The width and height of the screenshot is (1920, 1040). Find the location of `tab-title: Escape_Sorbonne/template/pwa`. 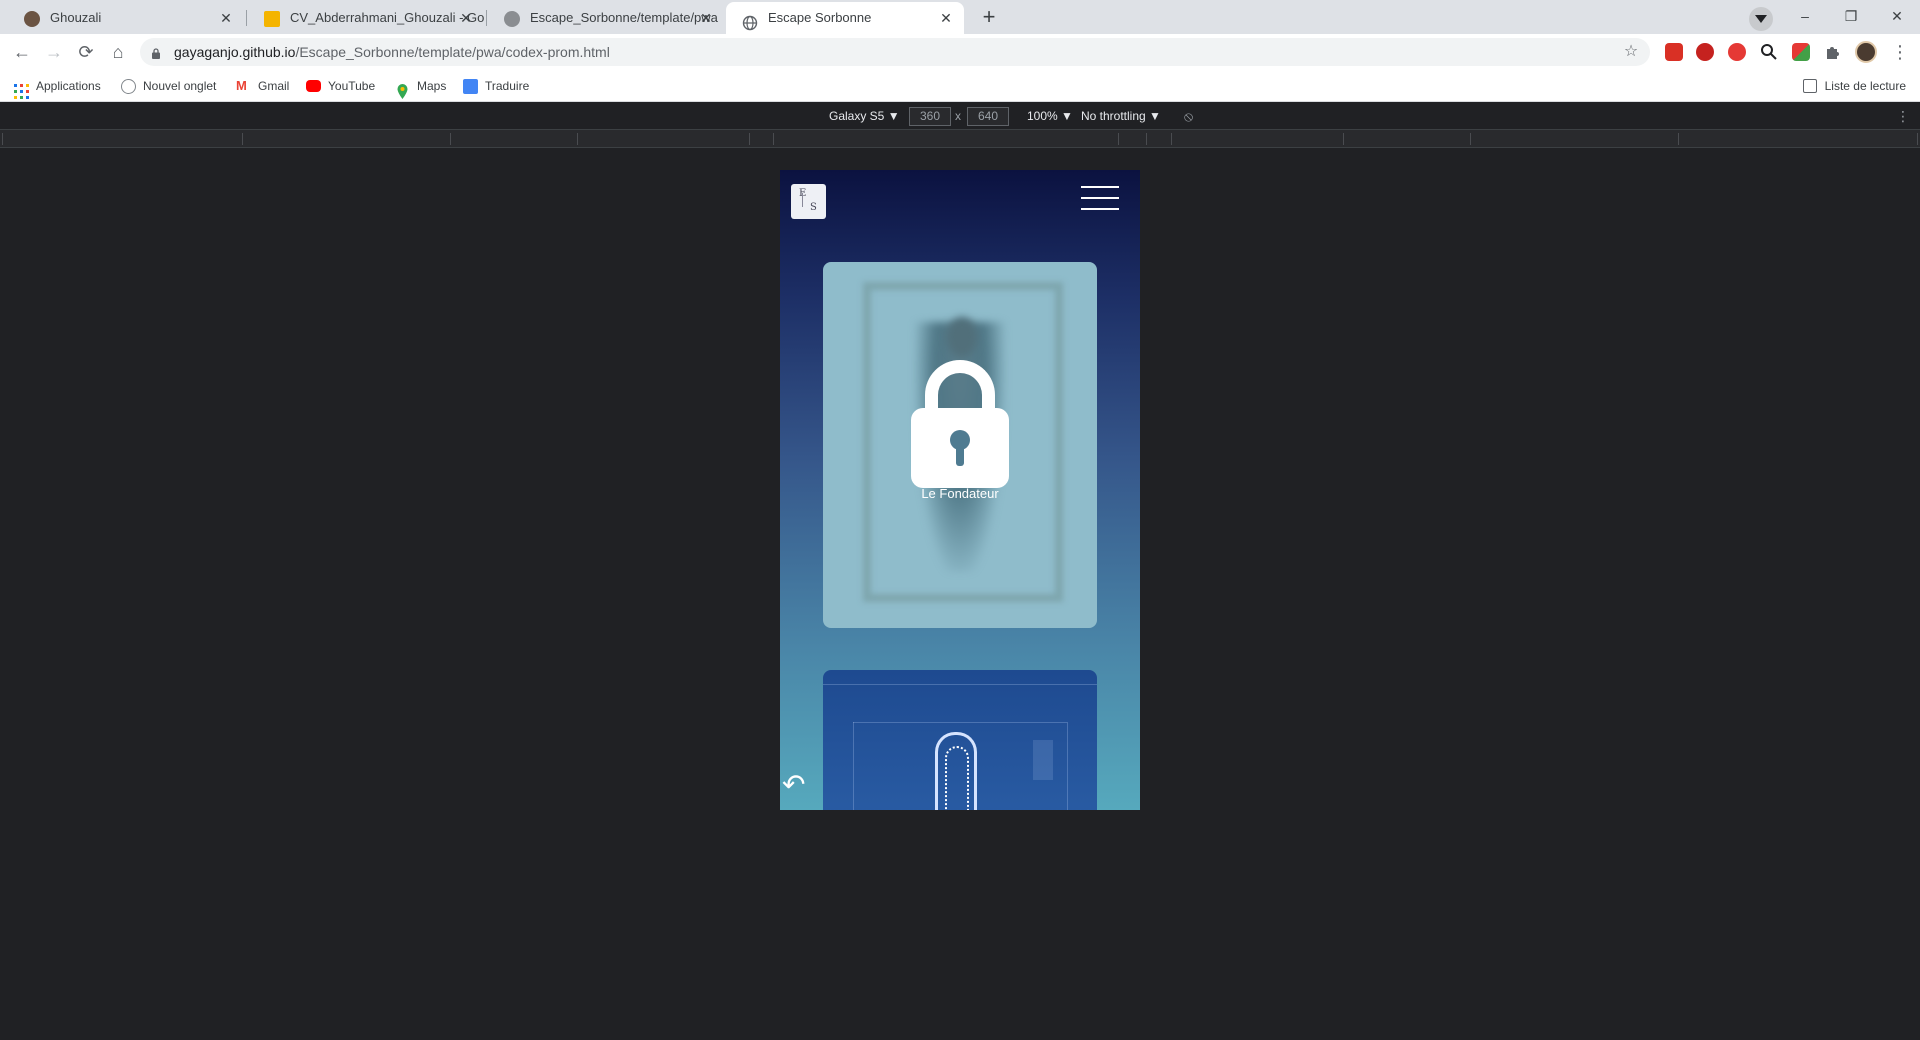

tab-title: Escape_Sorbonne/template/pwa is located at coordinates (624, 17).